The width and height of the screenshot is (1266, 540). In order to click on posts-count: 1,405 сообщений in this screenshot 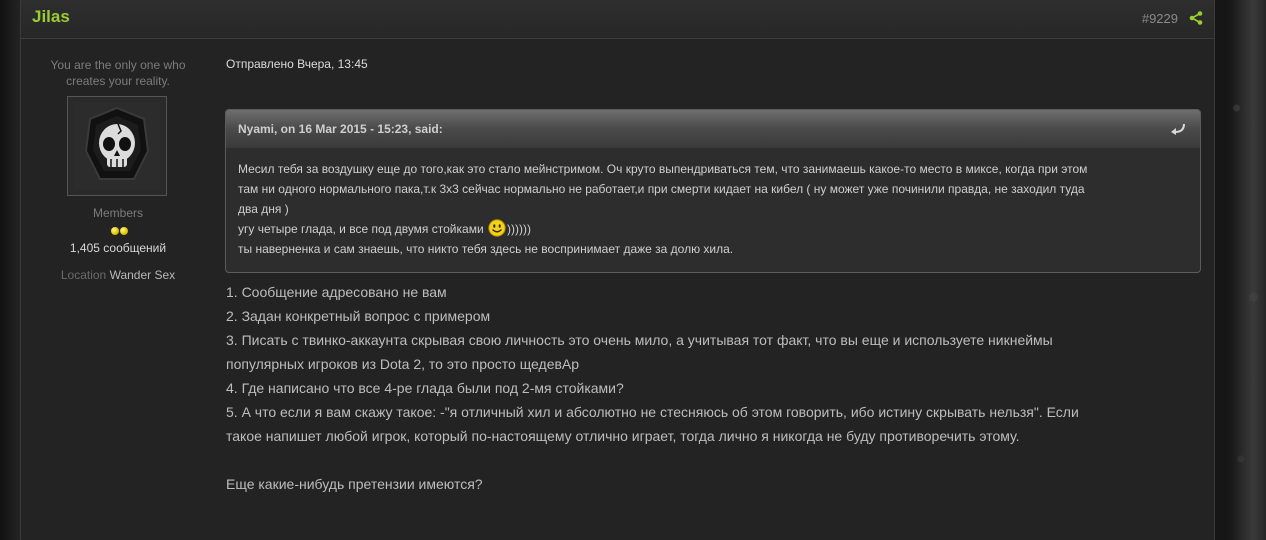, I will do `click(118, 248)`.